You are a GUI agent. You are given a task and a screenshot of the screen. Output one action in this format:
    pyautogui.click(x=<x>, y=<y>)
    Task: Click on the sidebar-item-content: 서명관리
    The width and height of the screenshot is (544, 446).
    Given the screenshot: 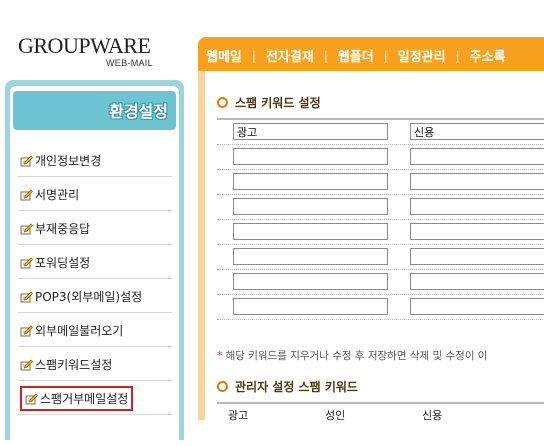 What is the action you would take?
    pyautogui.click(x=49, y=194)
    